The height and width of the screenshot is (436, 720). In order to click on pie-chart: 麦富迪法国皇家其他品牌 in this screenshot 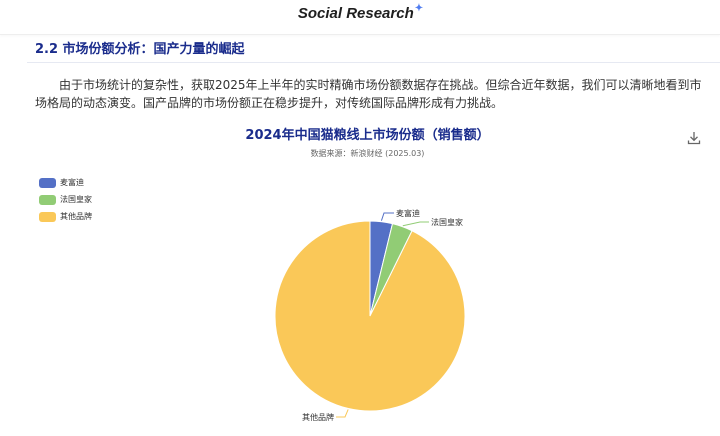, I will do `click(370, 315)`.